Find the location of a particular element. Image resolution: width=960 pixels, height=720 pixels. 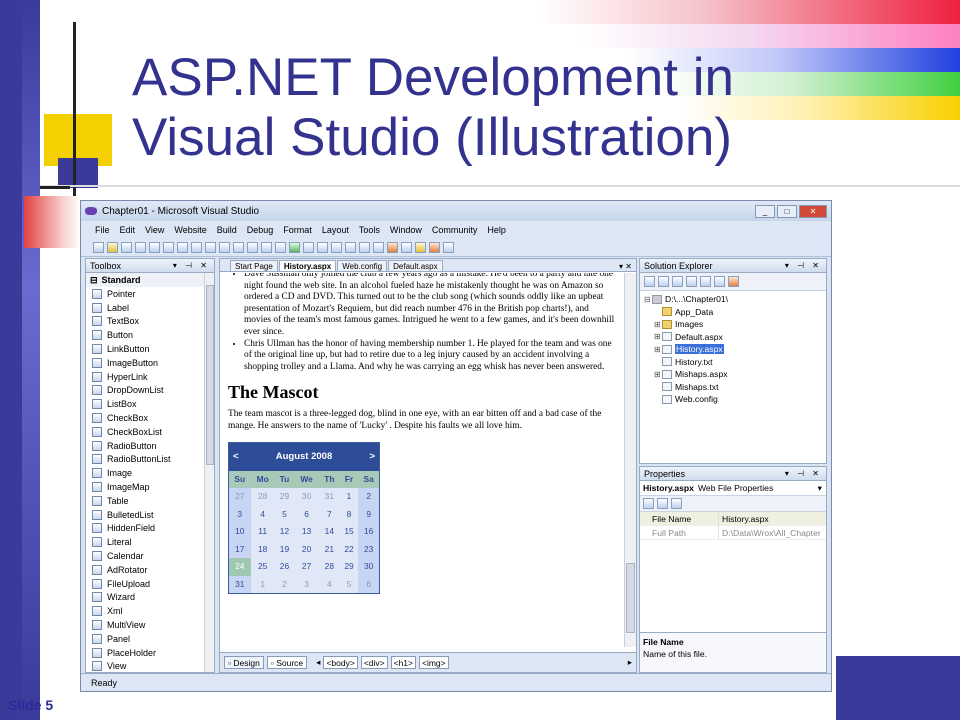

view-designer-icon is located at coordinates (705, 281).